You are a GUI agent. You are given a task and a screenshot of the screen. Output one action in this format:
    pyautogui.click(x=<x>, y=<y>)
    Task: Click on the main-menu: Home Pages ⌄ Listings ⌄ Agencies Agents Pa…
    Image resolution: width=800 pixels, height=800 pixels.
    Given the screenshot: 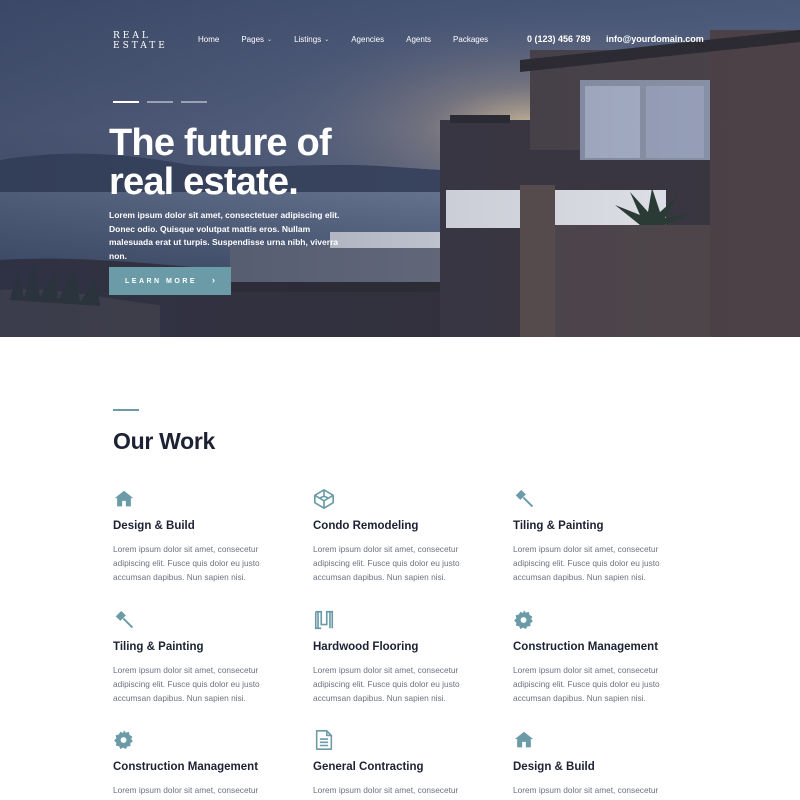 What is the action you would take?
    pyautogui.click(x=354, y=39)
    